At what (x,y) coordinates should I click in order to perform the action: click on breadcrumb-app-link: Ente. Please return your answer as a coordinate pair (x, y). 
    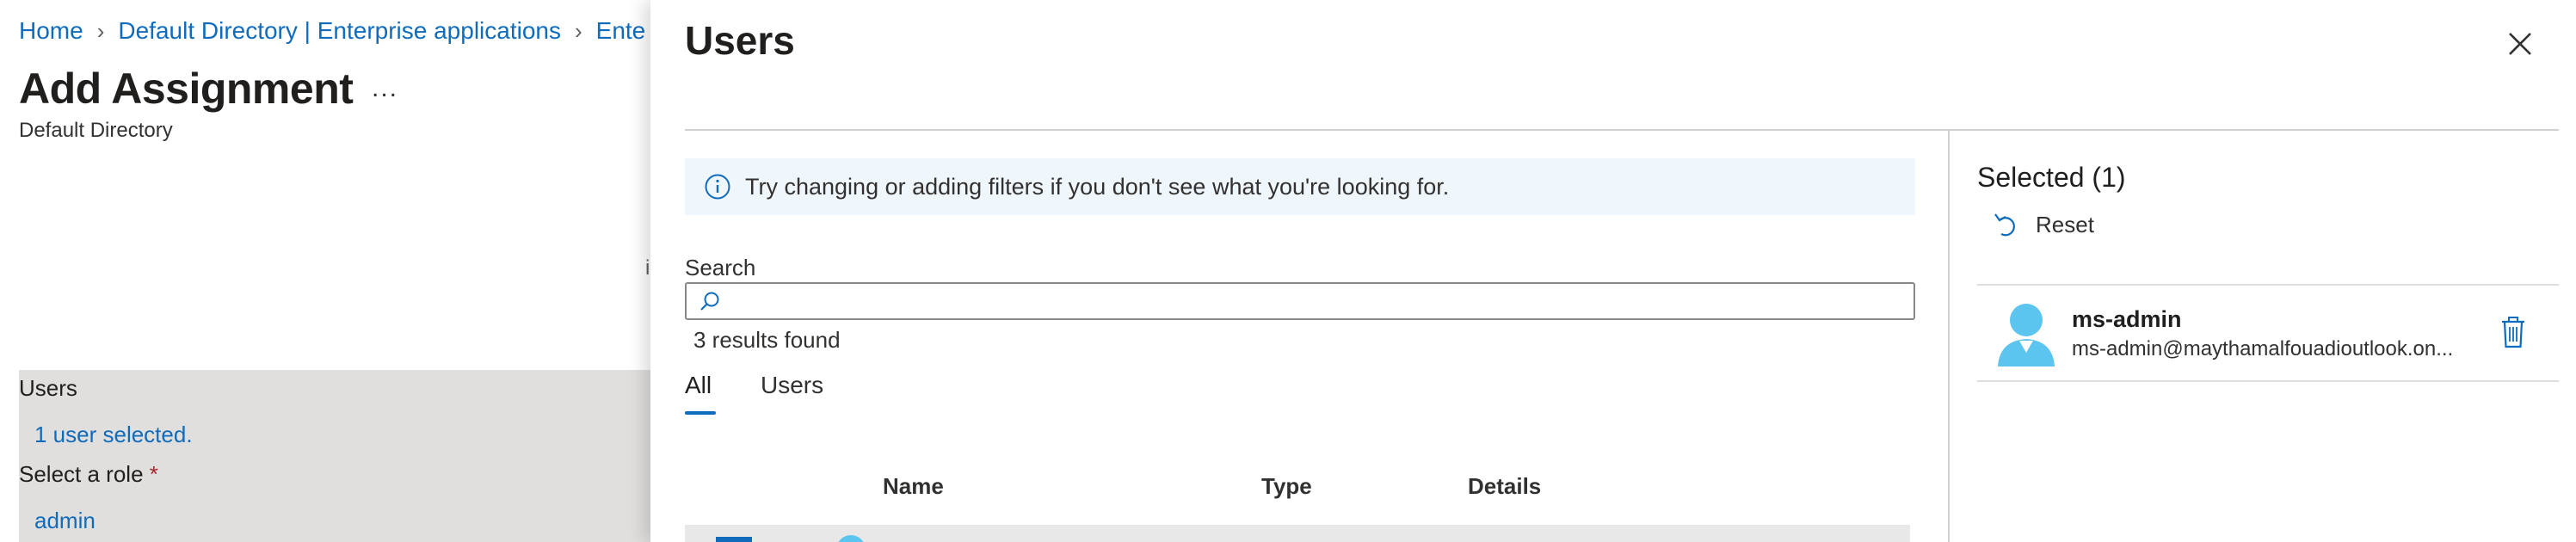
    Looking at the image, I should click on (621, 31).